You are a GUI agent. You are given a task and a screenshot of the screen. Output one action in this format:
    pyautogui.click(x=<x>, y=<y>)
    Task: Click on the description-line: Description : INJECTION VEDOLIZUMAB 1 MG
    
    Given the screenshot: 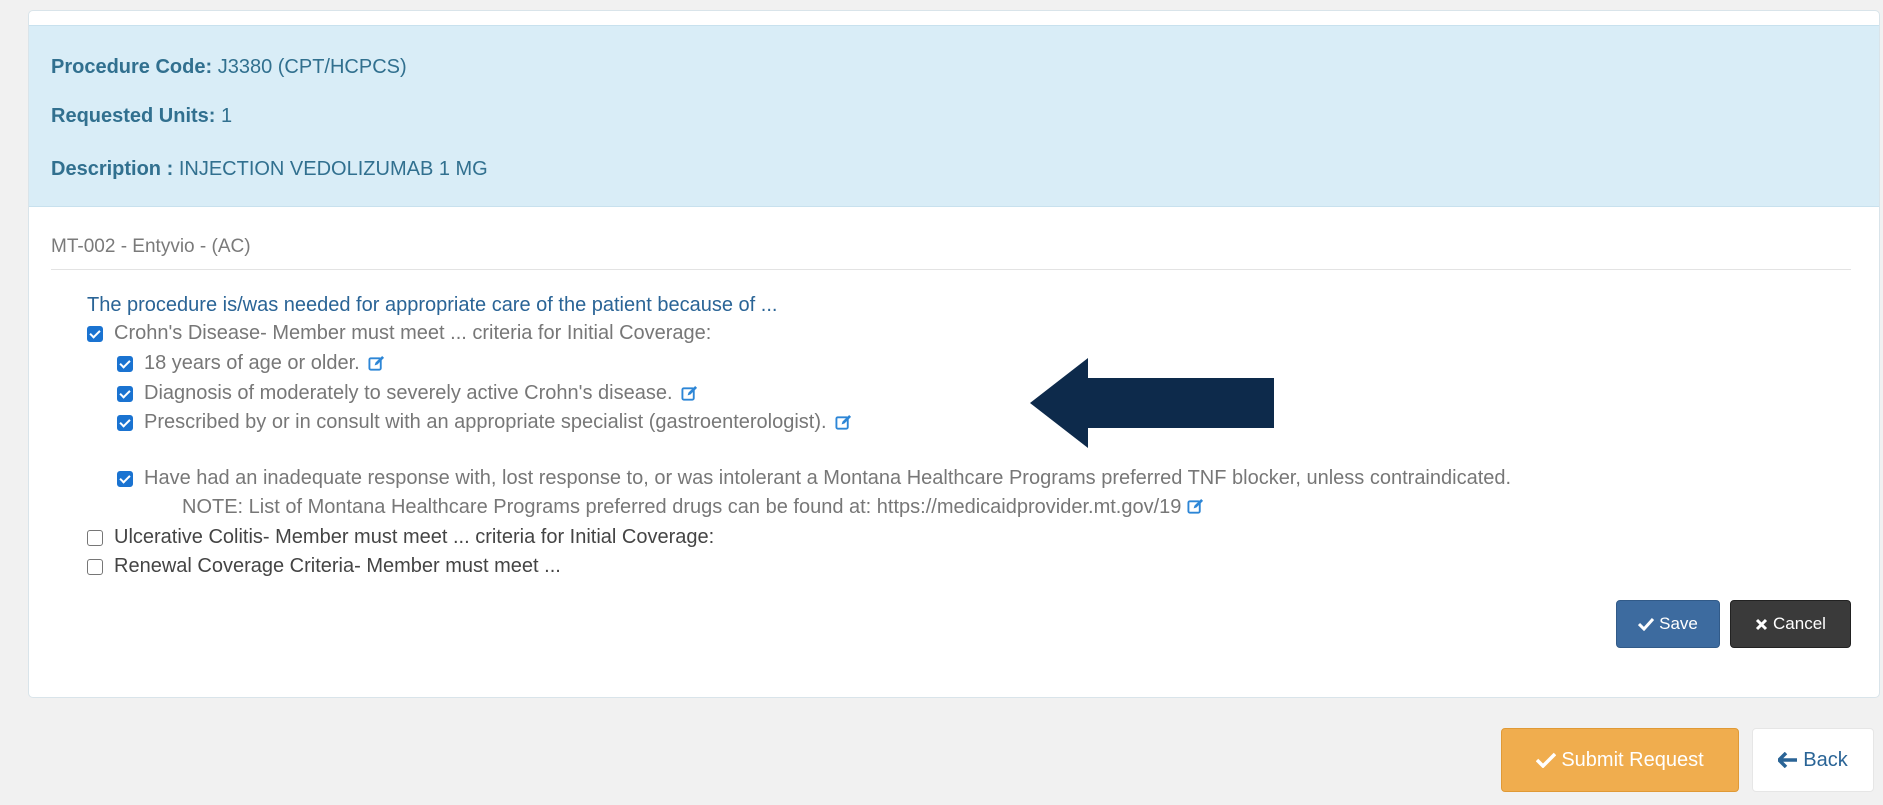 What is the action you would take?
    pyautogui.click(x=269, y=169)
    